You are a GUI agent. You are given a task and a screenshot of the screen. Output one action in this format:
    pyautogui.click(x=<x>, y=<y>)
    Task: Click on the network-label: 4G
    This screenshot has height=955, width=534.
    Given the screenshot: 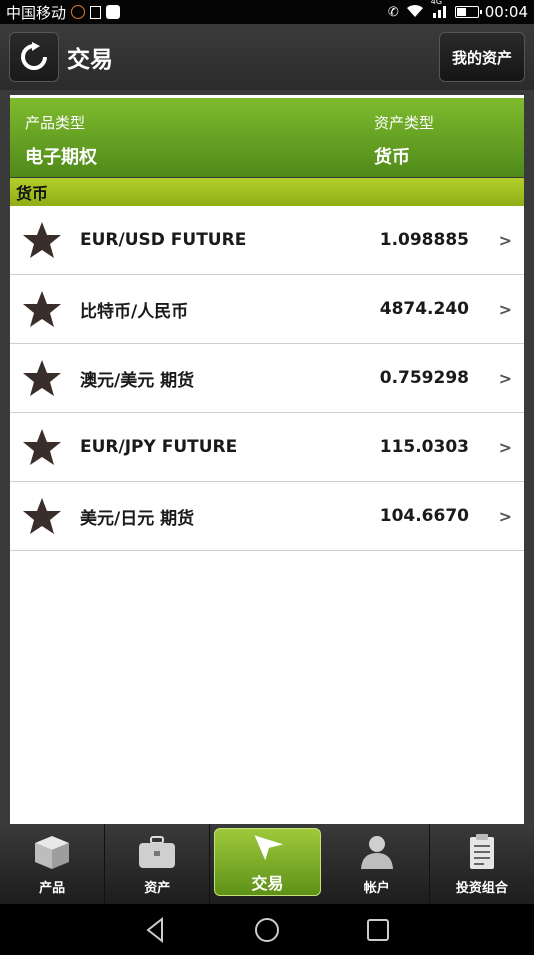 What is the action you would take?
    pyautogui.click(x=436, y=3)
    